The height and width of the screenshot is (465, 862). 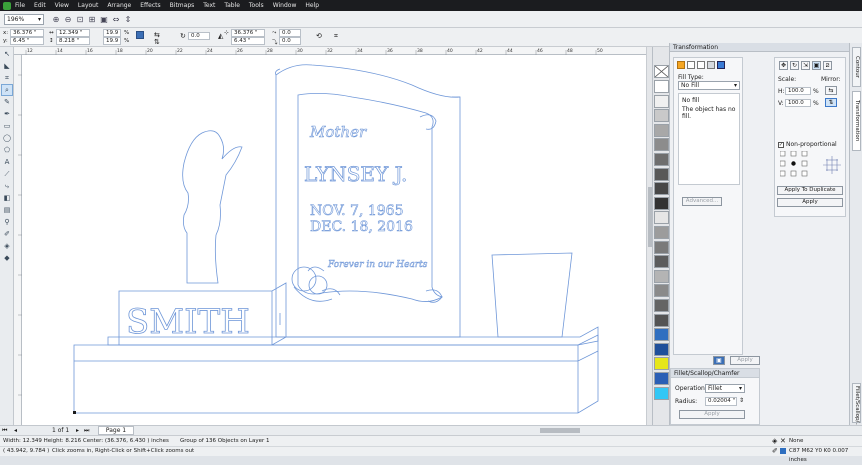 I want to click on menu-view: View, so click(x=62, y=5).